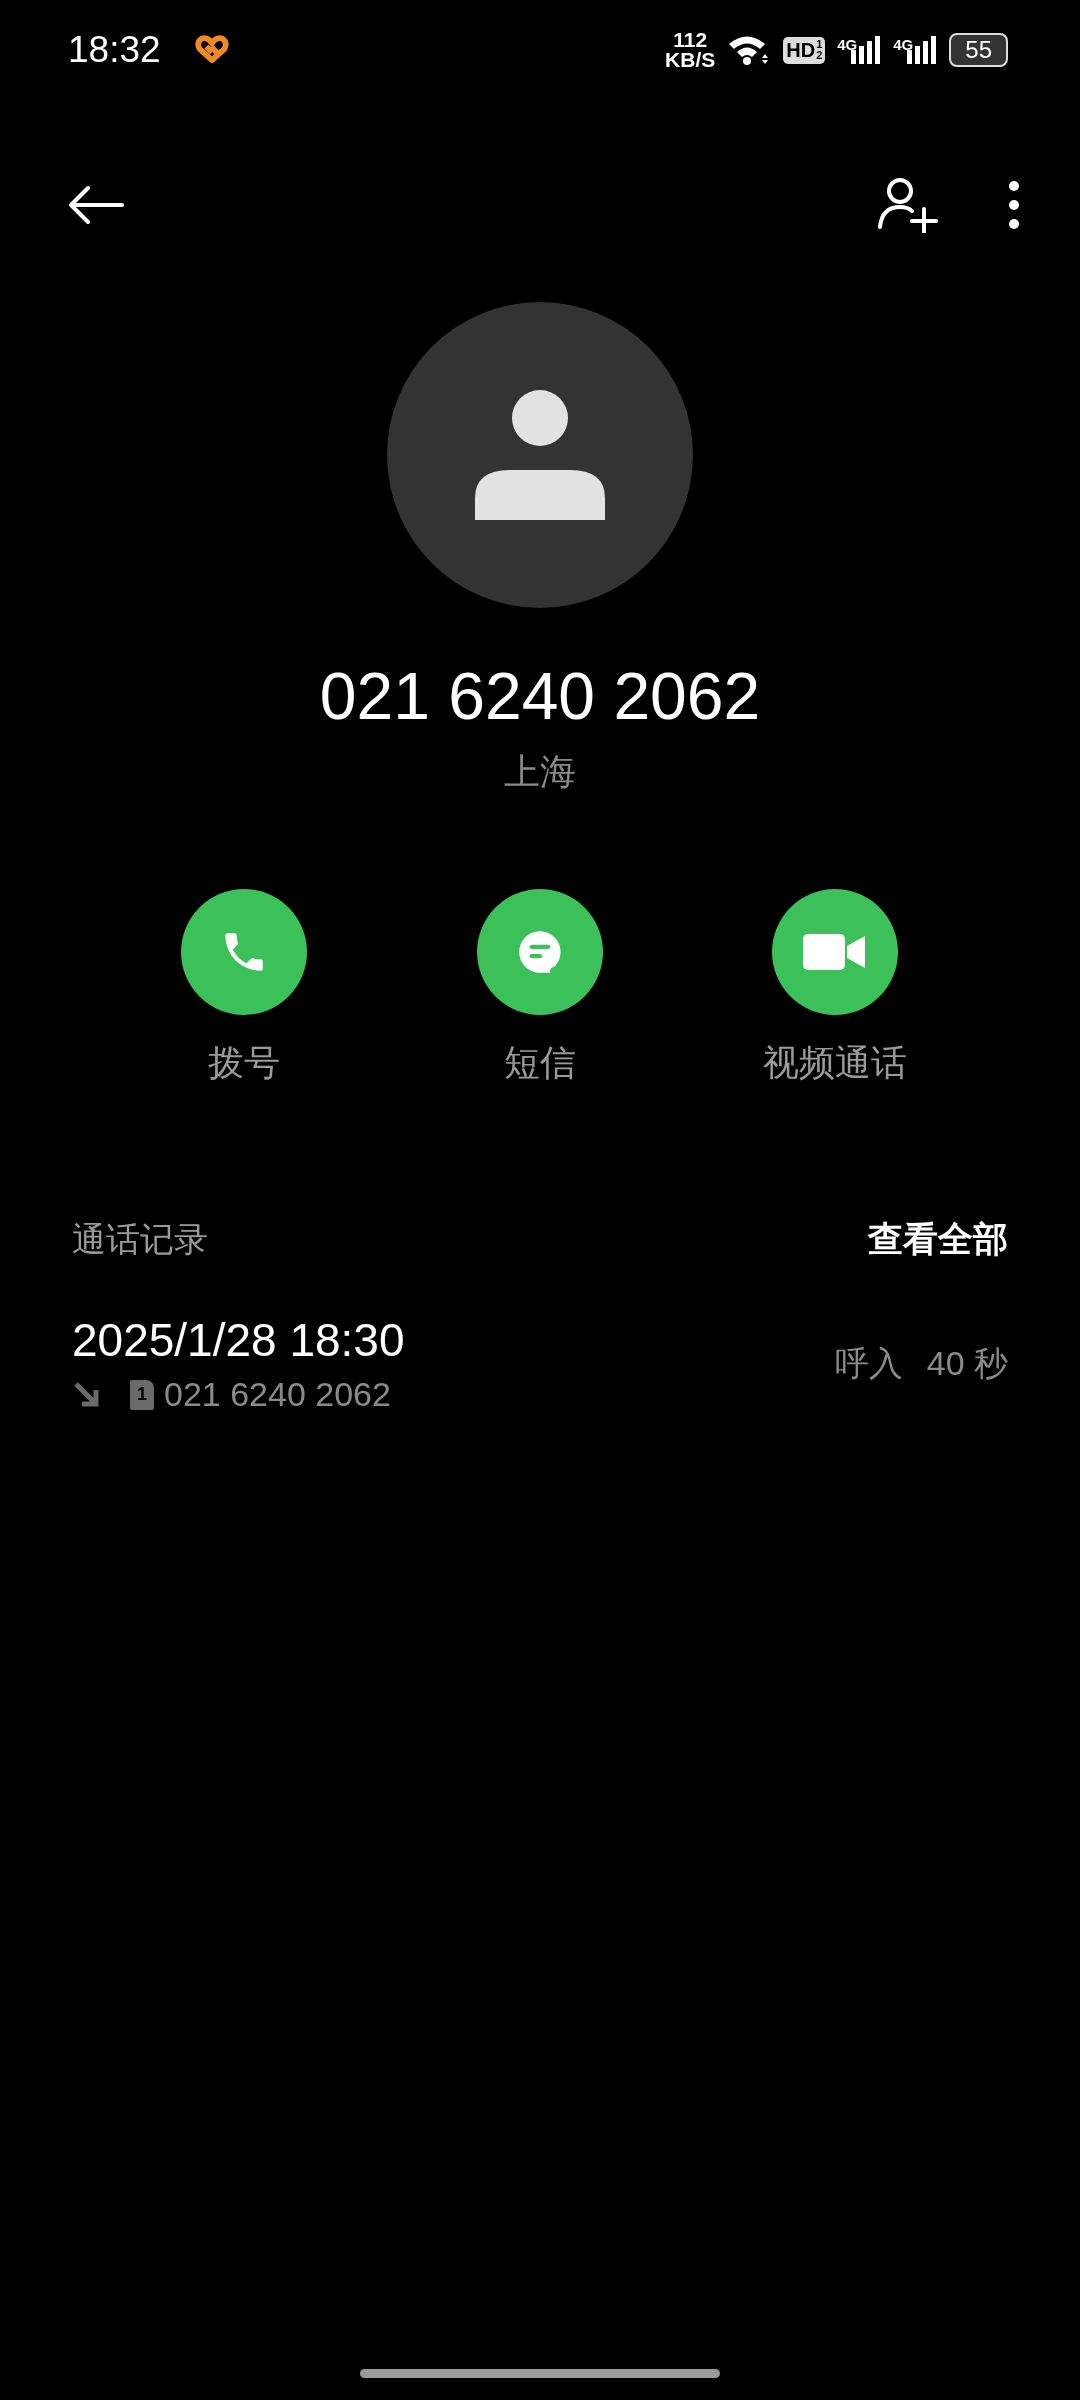 The image size is (1080, 2400). Describe the element at coordinates (142, 1394) in the screenshot. I see `sim-badge: 1` at that location.